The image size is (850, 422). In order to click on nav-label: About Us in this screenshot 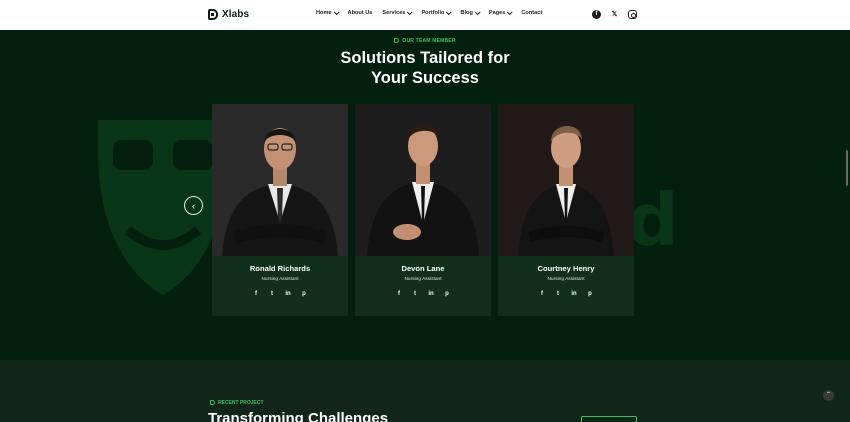, I will do `click(360, 13)`.